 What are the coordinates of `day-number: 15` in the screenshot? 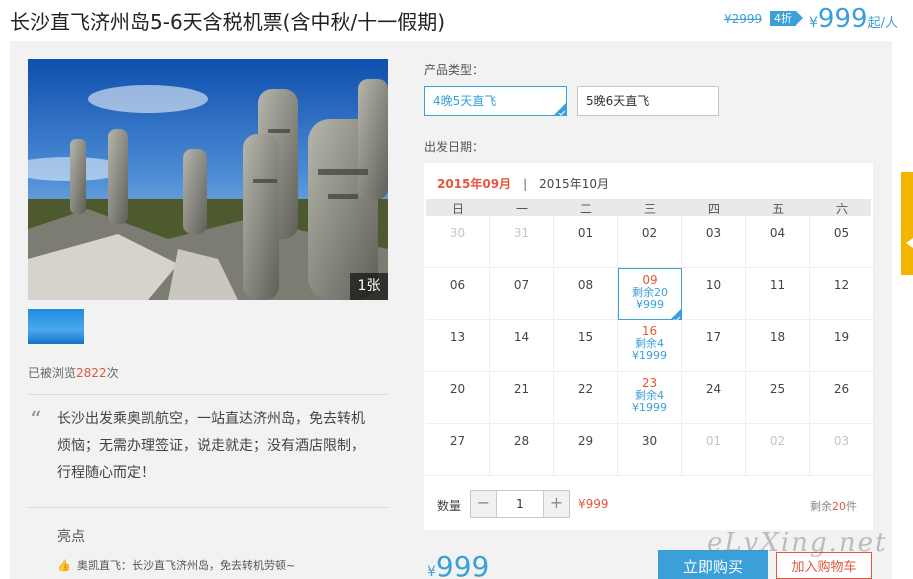 It's located at (585, 337).